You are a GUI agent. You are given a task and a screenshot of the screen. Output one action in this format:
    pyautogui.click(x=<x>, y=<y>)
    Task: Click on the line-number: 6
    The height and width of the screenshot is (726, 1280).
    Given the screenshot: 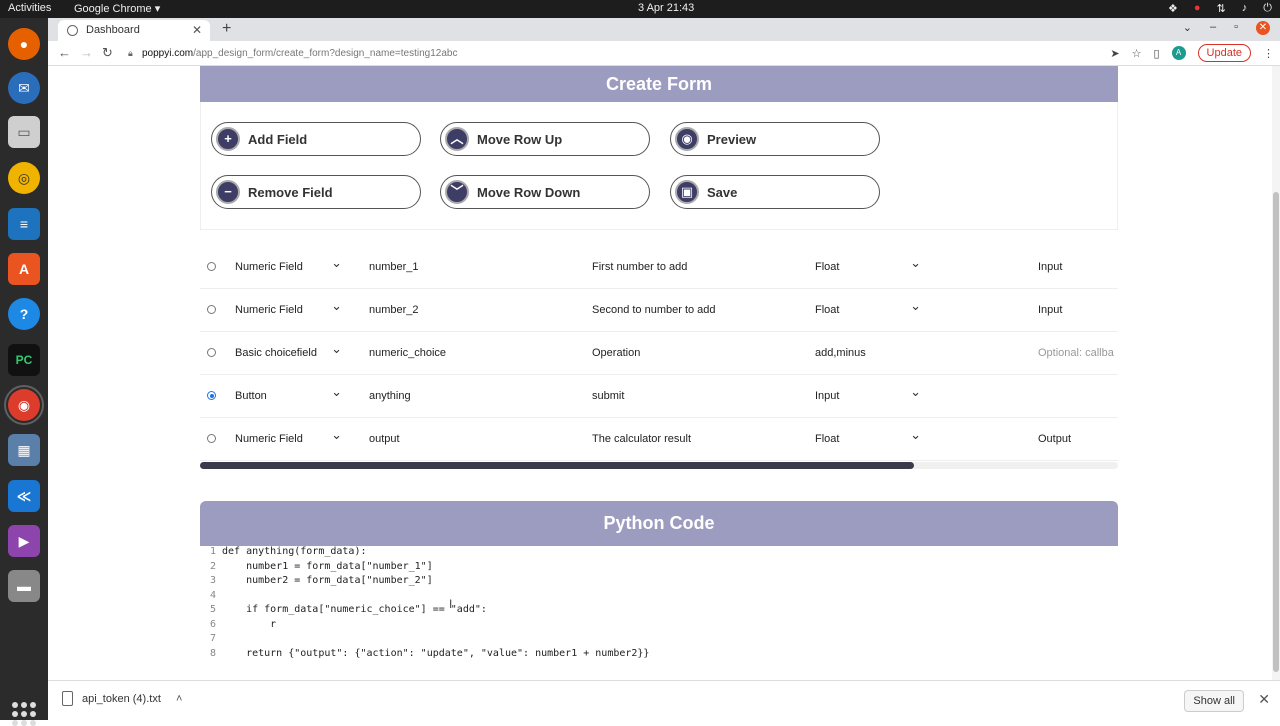 What is the action you would take?
    pyautogui.click(x=212, y=624)
    